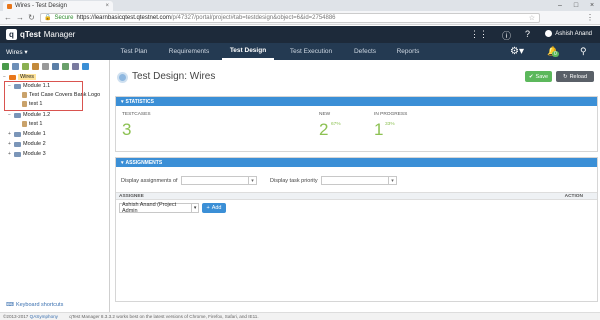  What do you see at coordinates (356, 162) in the screenshot?
I see `assignments-header: ▾ ASSIGNMENTS` at bounding box center [356, 162].